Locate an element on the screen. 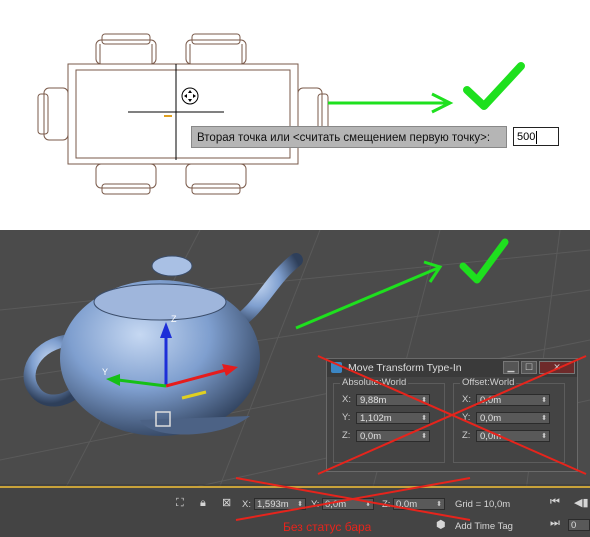  key-mode-icon: ⏭ is located at coordinates (555, 523).